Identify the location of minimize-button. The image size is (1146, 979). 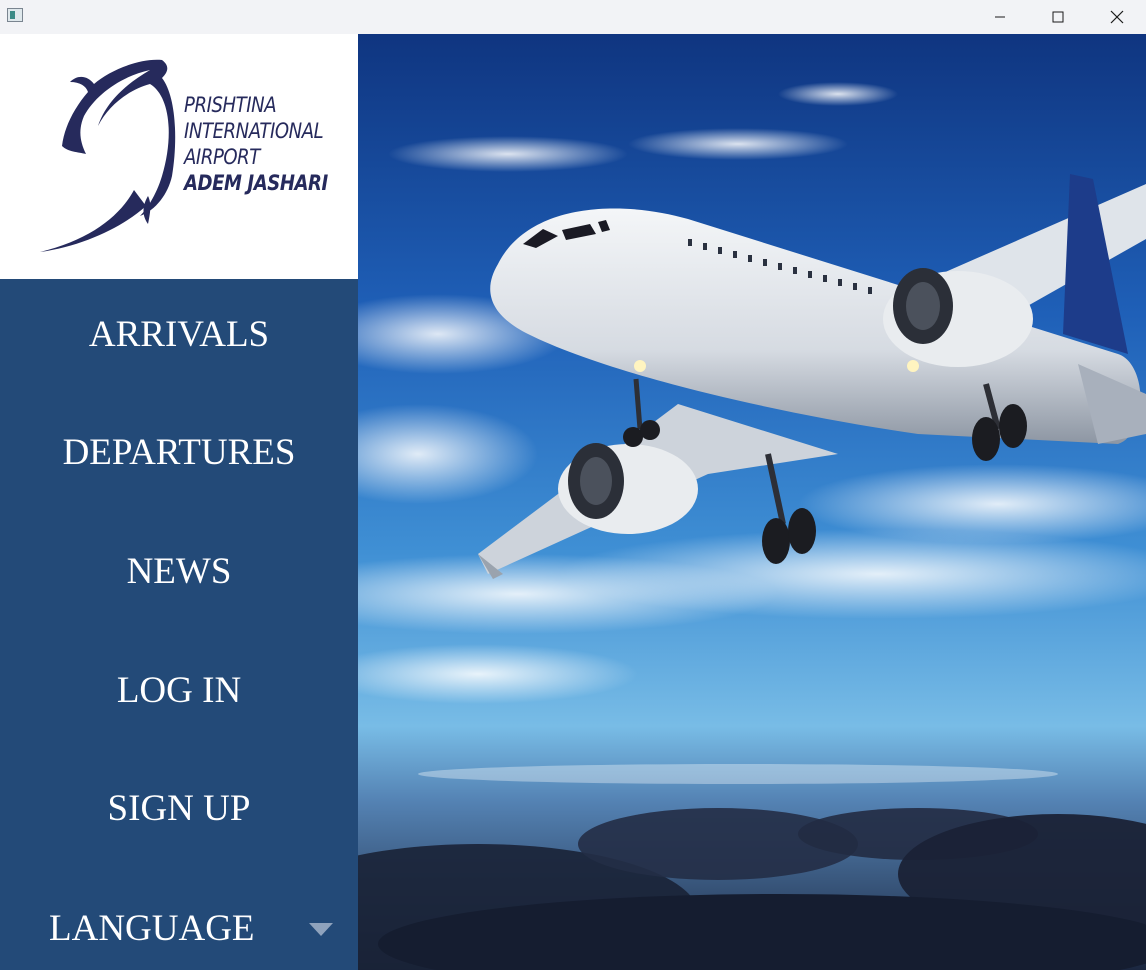
(1000, 17).